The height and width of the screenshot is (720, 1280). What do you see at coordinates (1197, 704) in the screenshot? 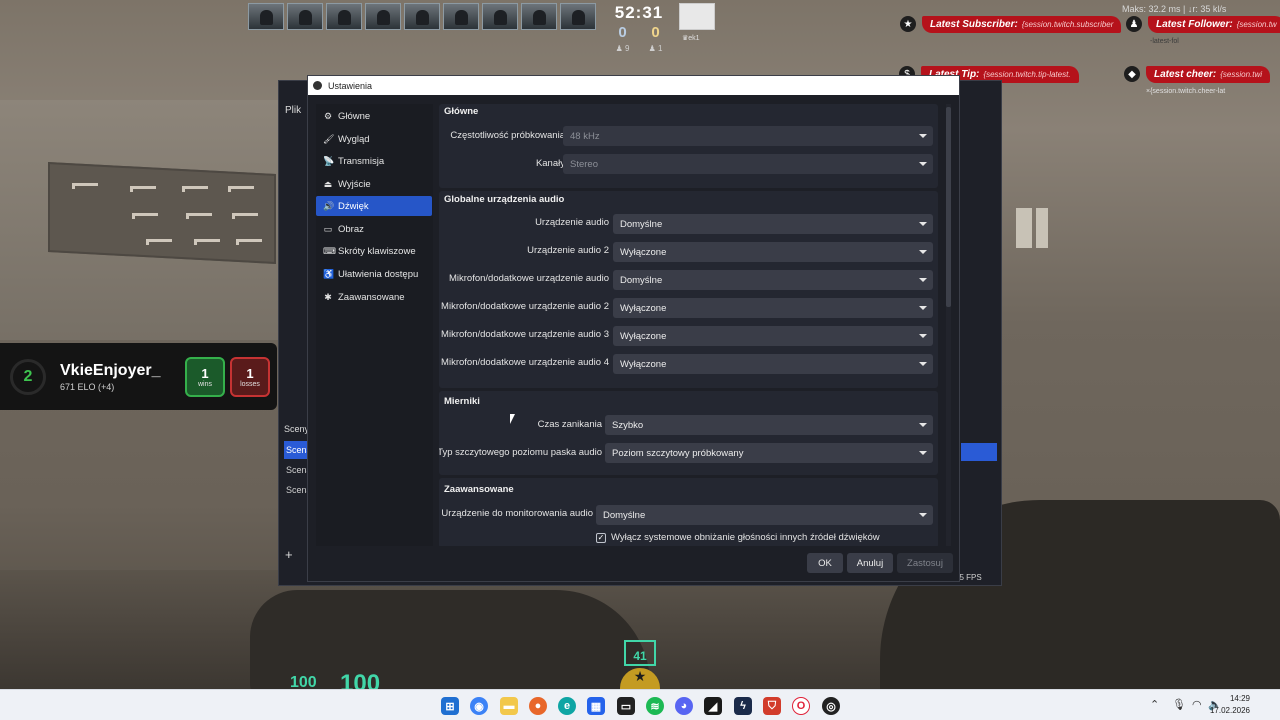
I see `wifi-icon: ◠` at bounding box center [1197, 704].